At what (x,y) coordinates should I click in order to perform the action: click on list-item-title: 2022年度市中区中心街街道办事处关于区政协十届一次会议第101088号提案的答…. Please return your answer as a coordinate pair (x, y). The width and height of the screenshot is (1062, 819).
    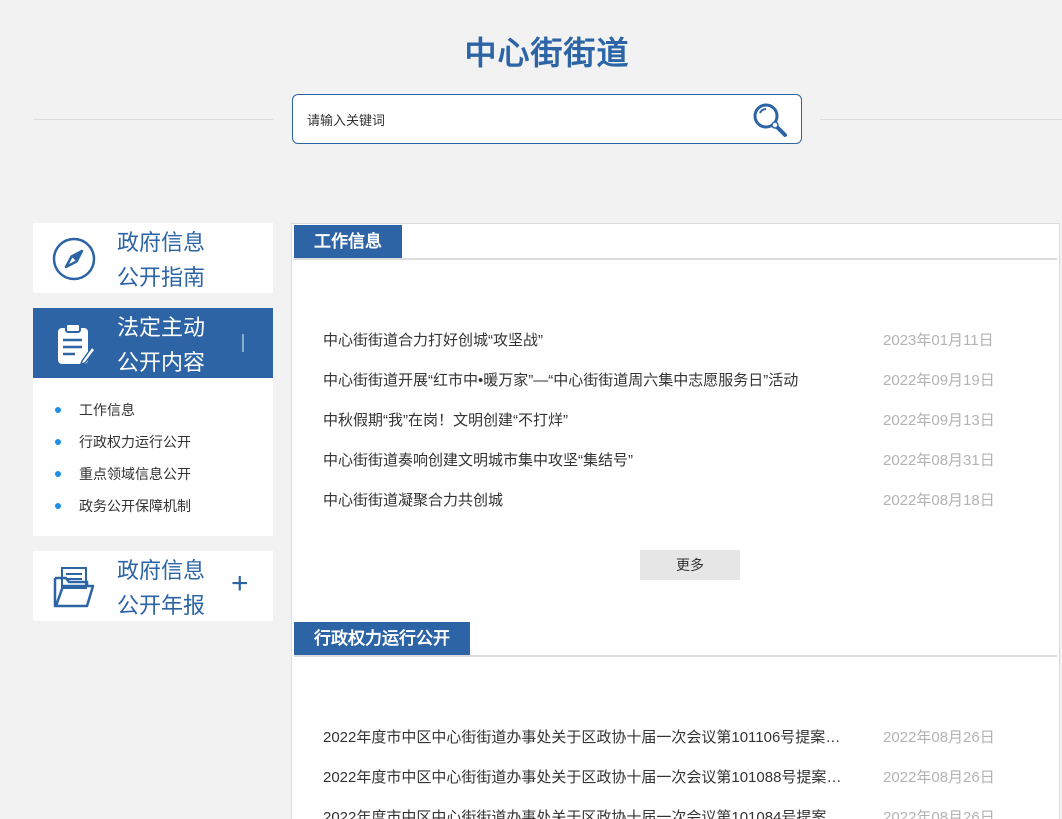
    Looking at the image, I should click on (586, 778).